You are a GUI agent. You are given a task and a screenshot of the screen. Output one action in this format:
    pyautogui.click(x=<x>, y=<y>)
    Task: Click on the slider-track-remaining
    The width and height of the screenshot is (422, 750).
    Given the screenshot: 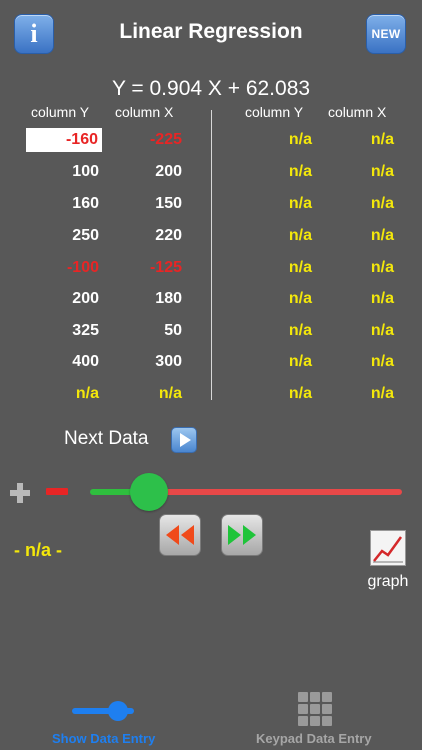 What is the action you would take?
    pyautogui.click(x=275, y=492)
    